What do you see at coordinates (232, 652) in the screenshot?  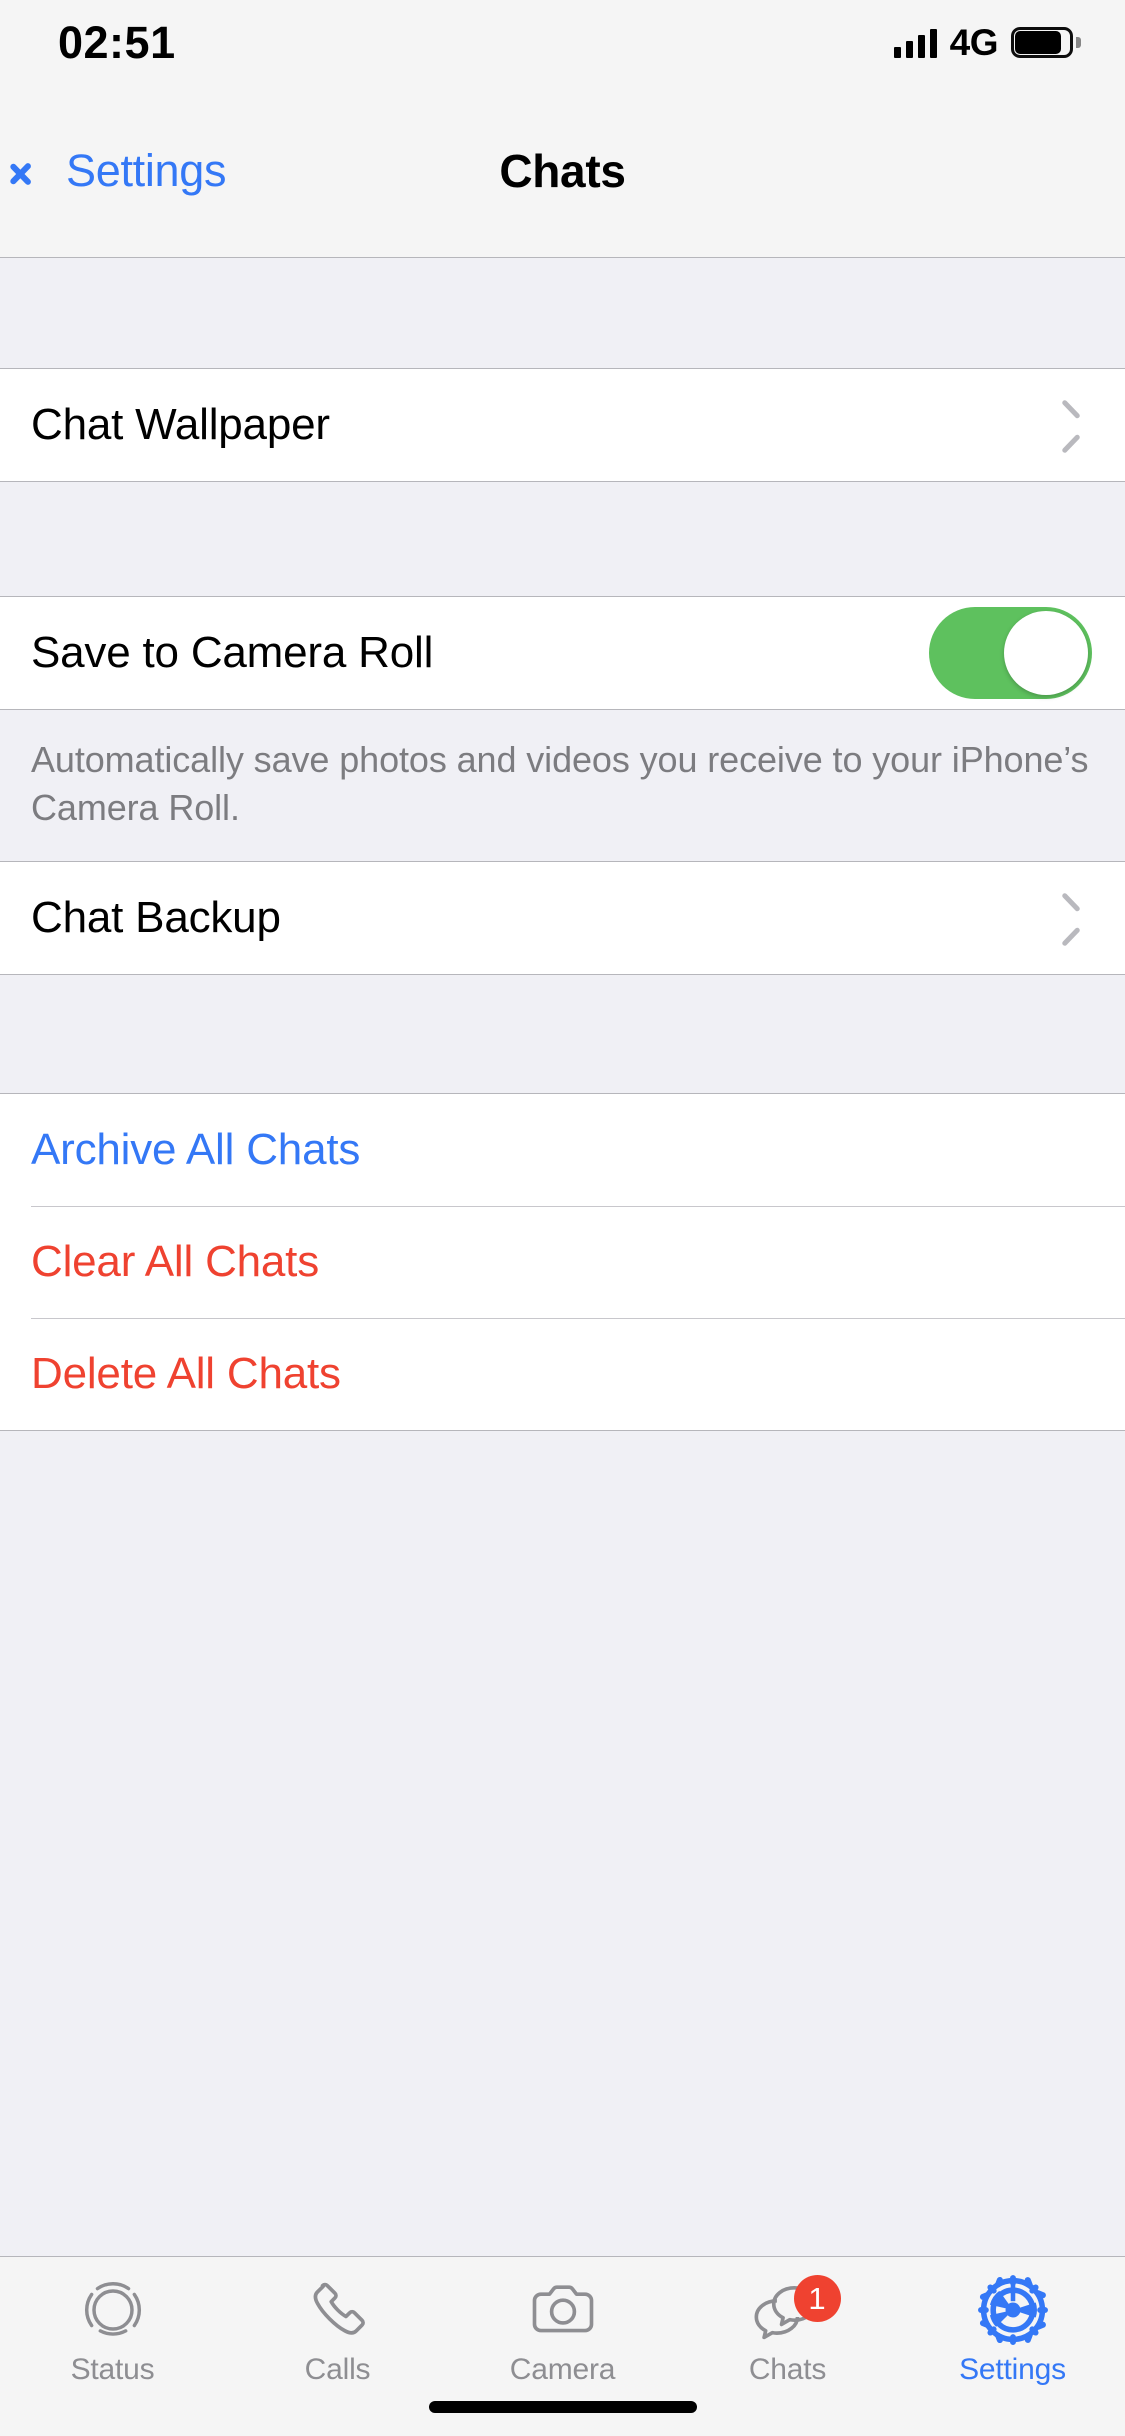 I see `row-label: Save to Camera Roll` at bounding box center [232, 652].